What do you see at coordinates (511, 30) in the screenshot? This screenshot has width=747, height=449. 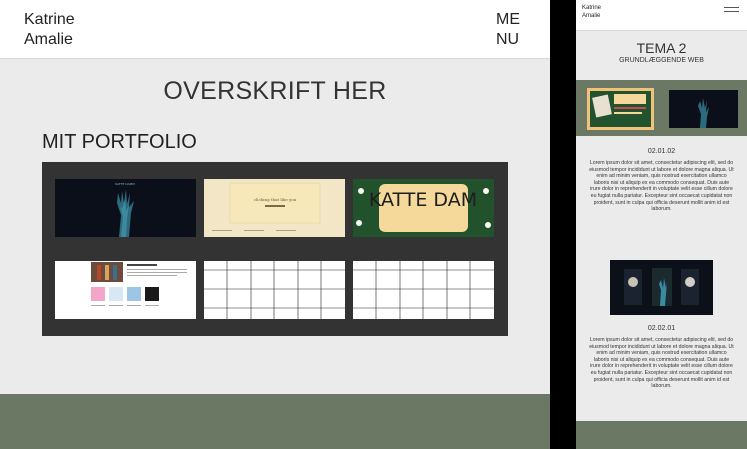 I see `menu-button: ME NU` at bounding box center [511, 30].